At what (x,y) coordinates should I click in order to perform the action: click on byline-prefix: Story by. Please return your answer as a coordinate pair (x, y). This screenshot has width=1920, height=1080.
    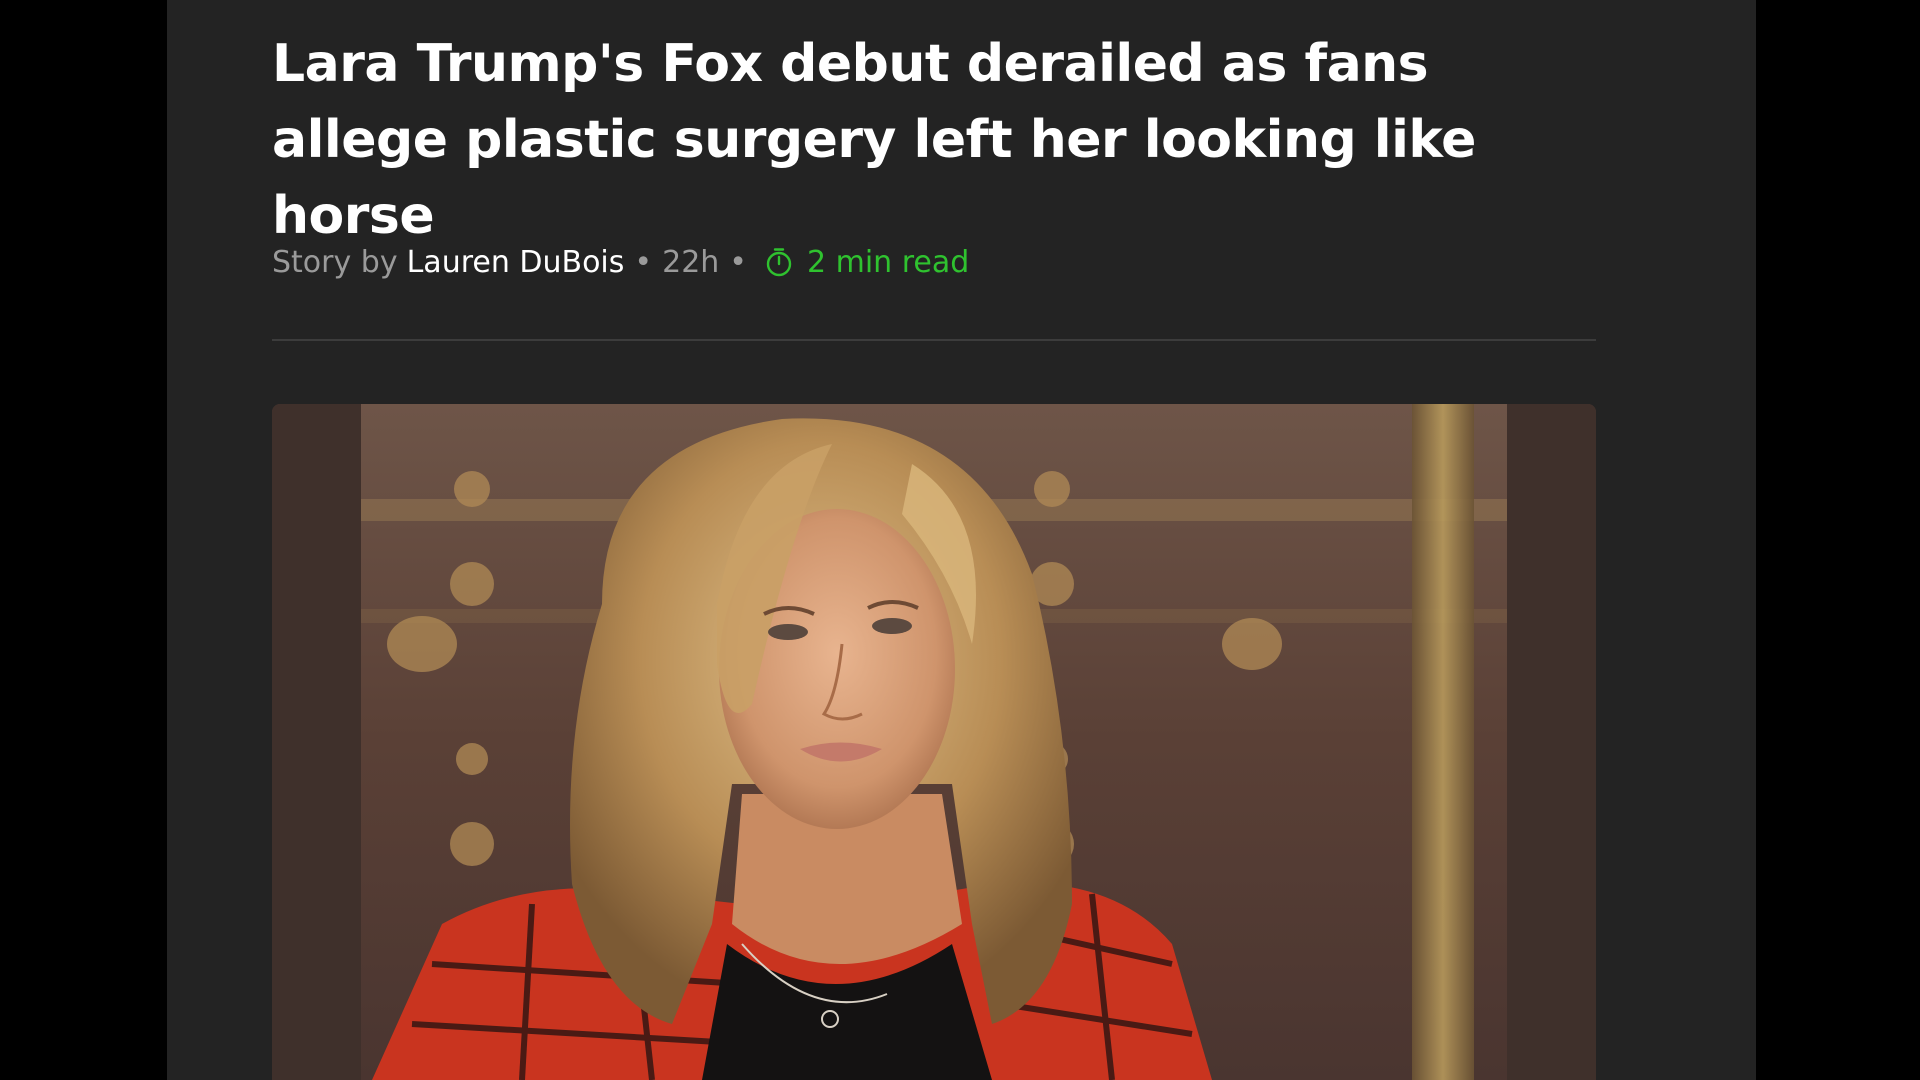
    Looking at the image, I should click on (335, 262).